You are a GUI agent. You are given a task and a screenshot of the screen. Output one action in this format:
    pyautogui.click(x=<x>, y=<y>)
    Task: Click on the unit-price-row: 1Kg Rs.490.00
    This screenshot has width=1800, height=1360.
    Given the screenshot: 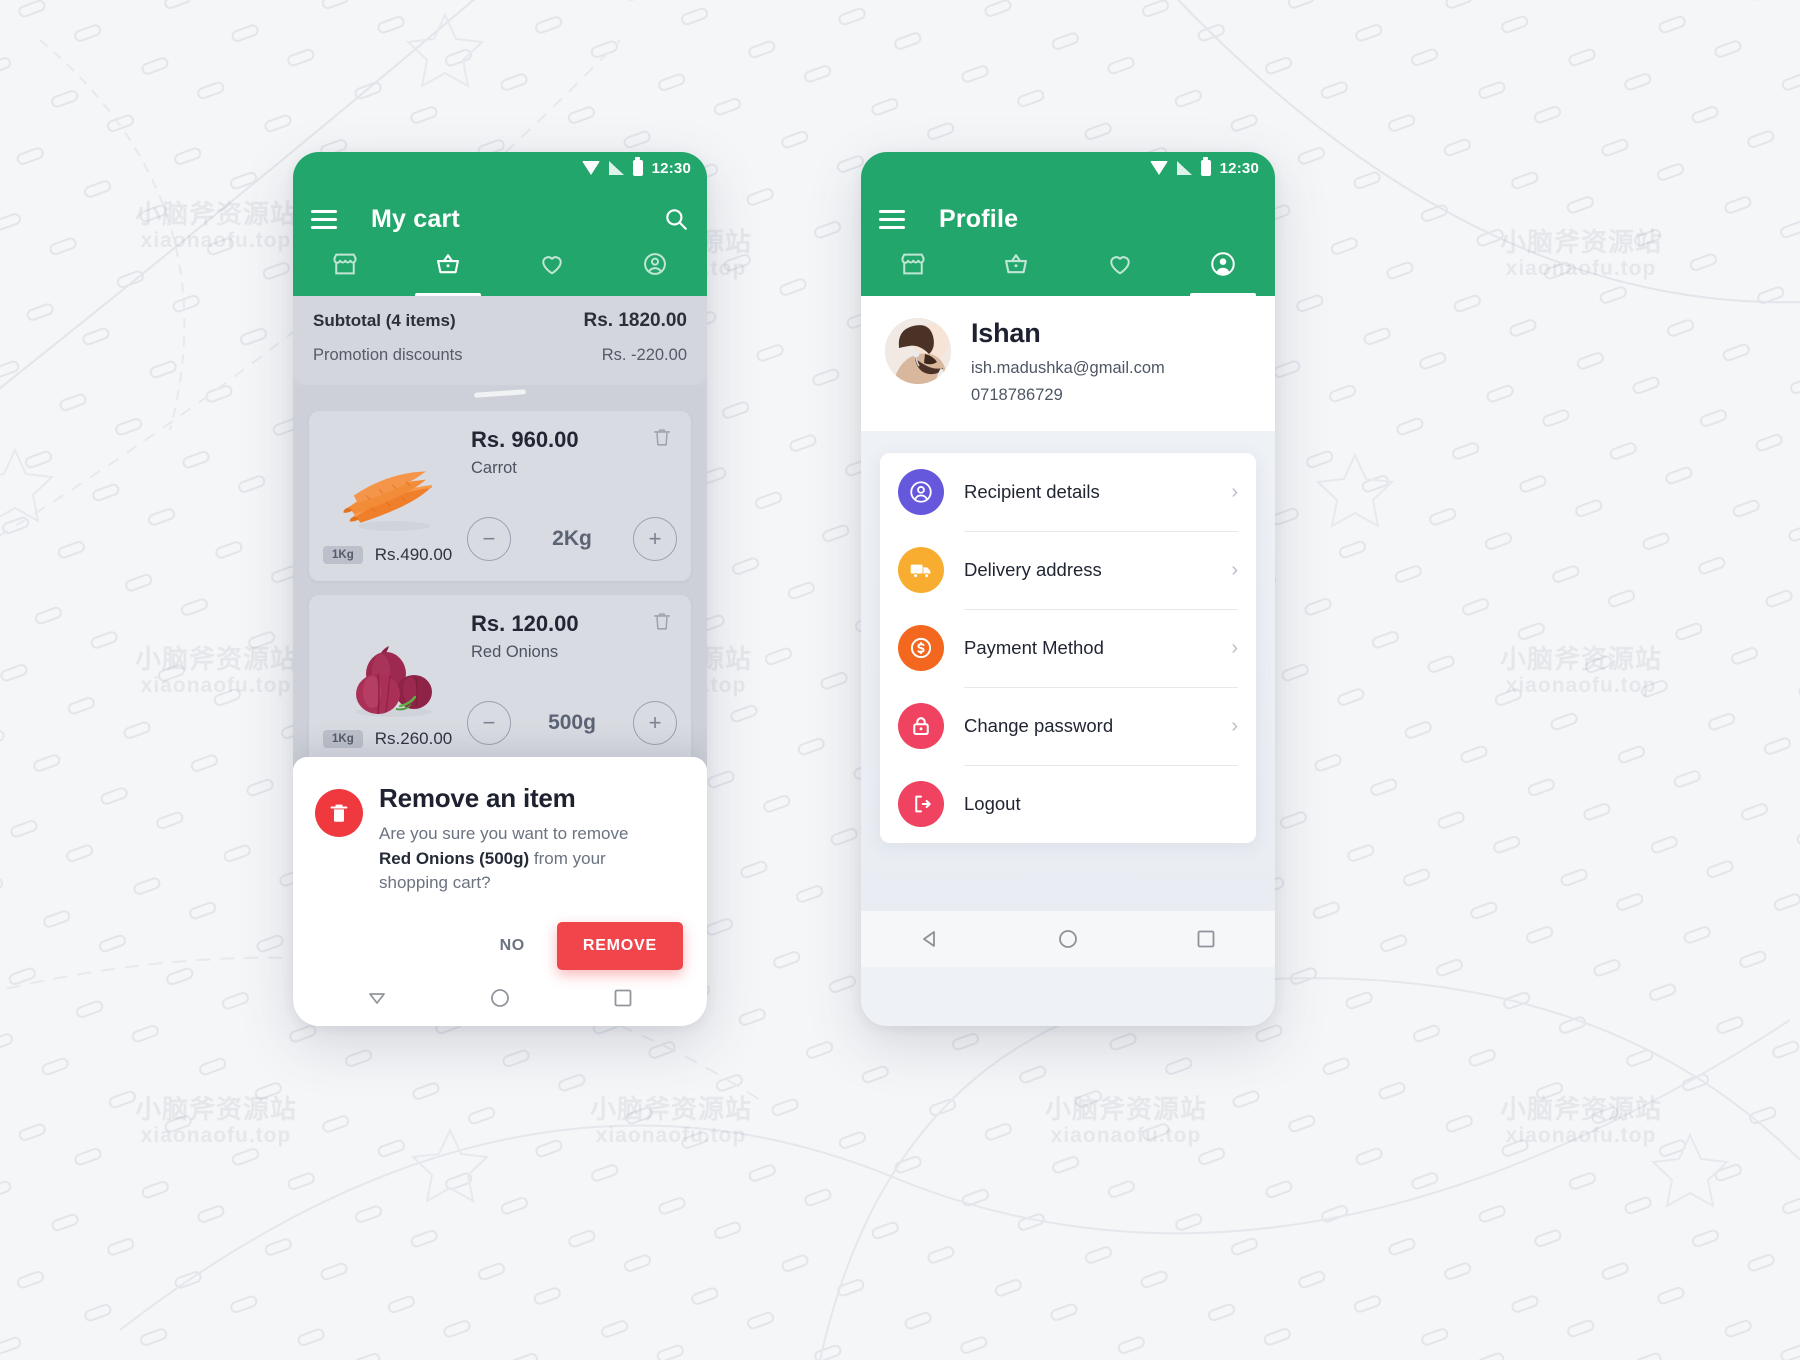 What is the action you would take?
    pyautogui.click(x=387, y=555)
    